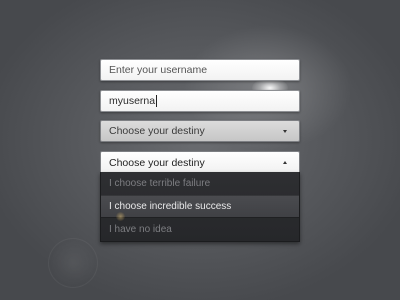  I want to click on option-incredible-success: I choose incredible success, so click(200, 206).